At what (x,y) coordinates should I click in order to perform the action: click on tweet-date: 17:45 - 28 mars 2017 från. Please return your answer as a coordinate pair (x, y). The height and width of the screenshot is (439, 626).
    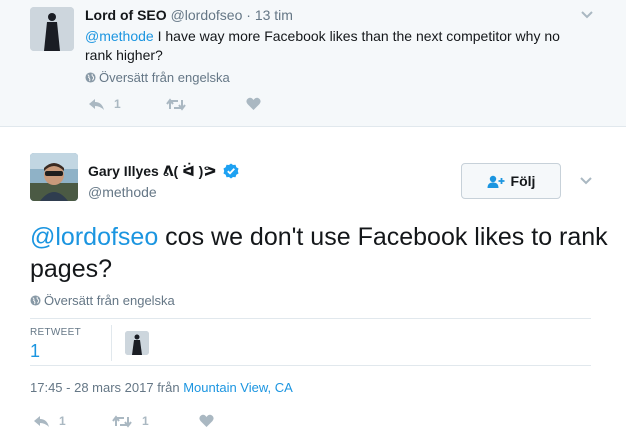
    Looking at the image, I should click on (107, 387).